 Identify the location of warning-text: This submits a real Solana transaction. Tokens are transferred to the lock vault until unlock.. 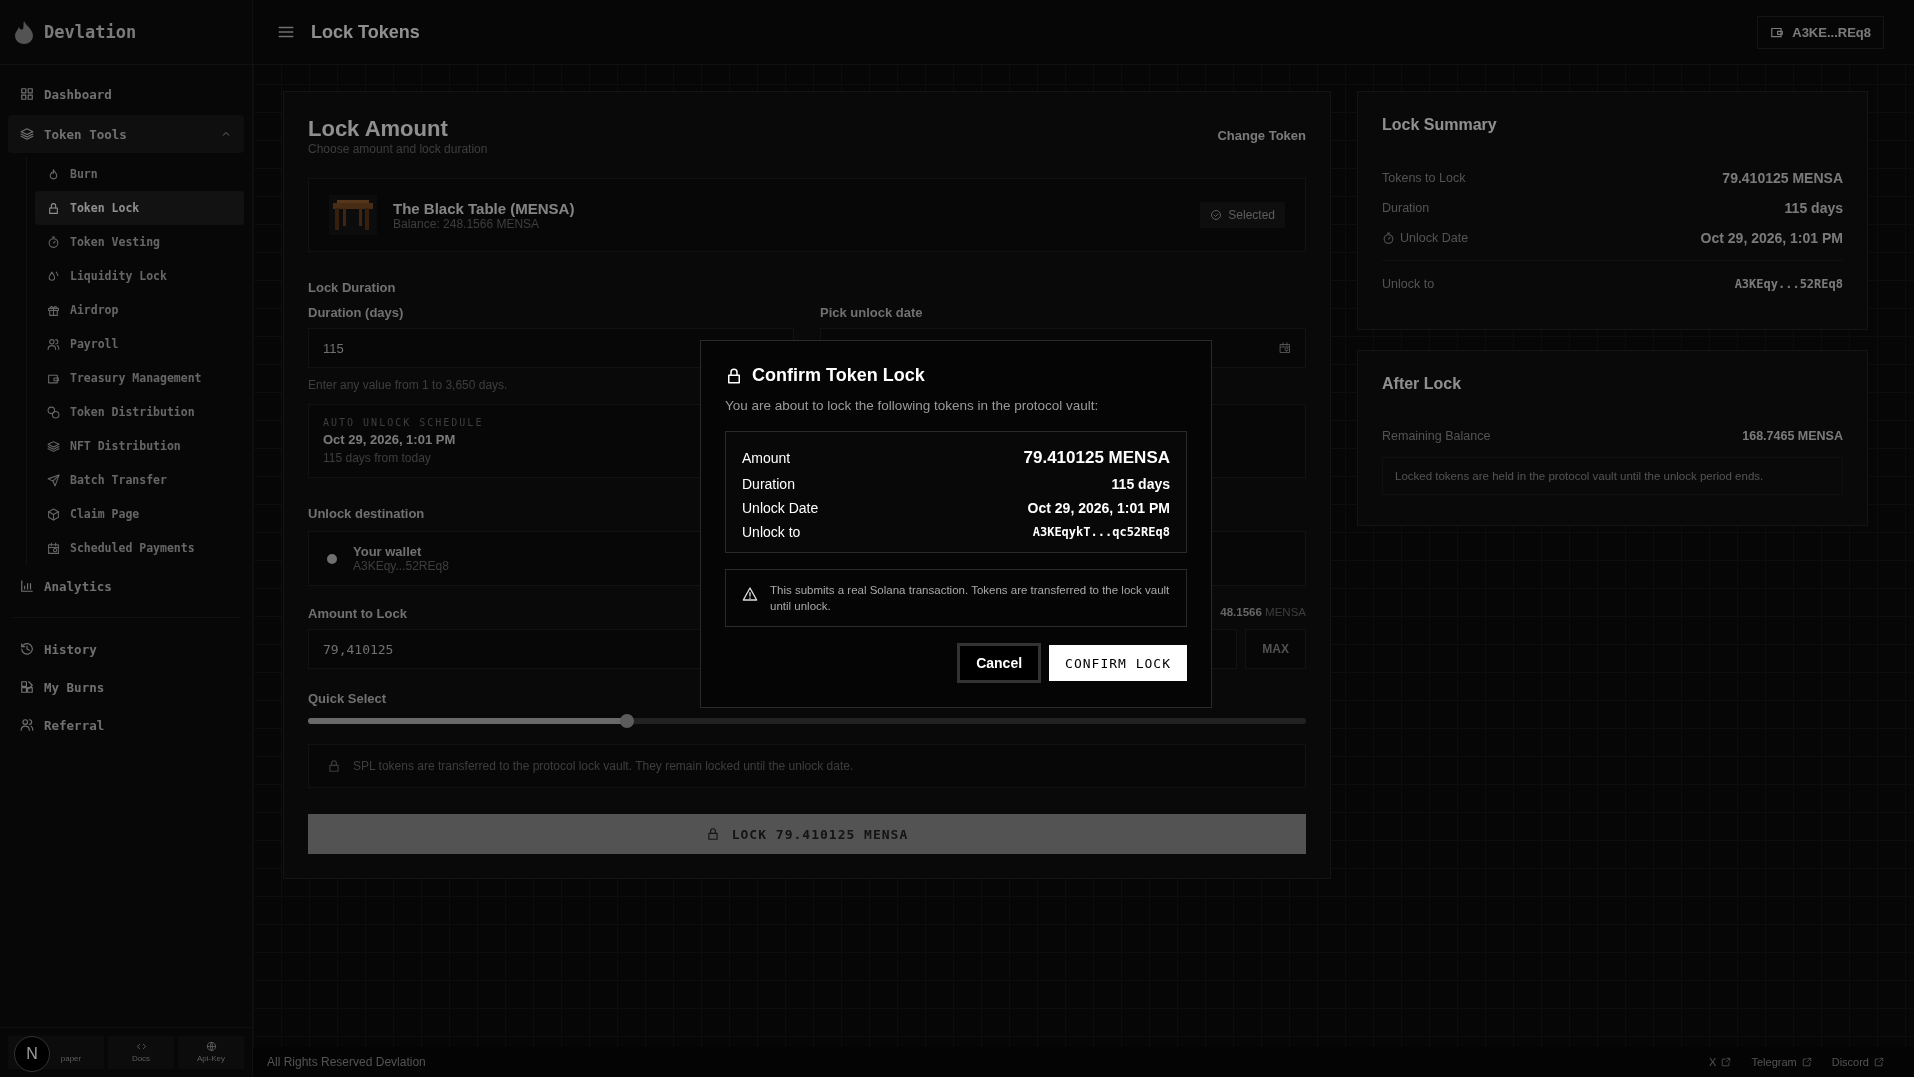
(970, 599).